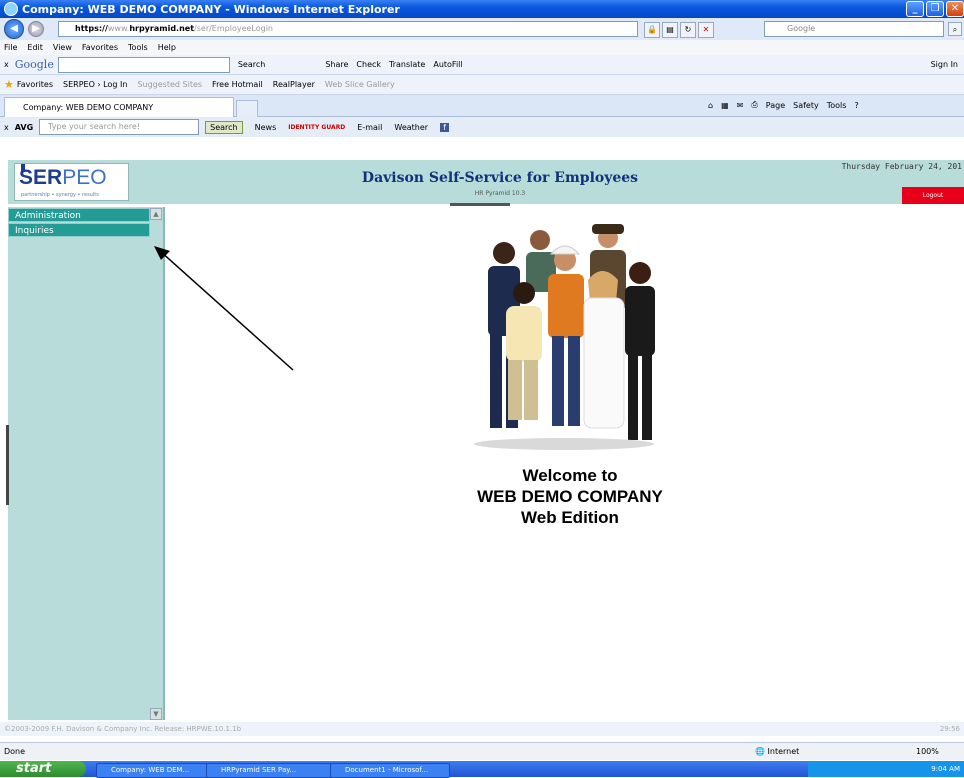  Describe the element at coordinates (266, 127) in the screenshot. I see `avg-news: News` at that location.